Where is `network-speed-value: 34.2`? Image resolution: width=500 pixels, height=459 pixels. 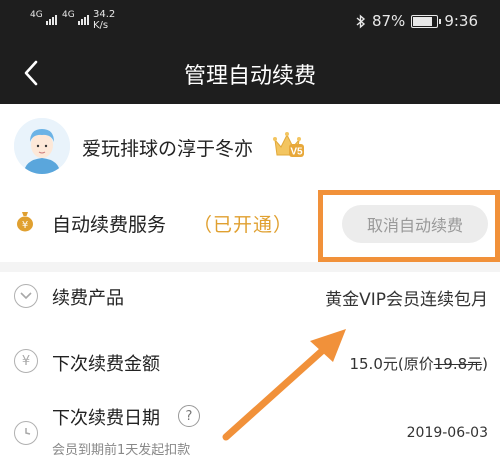 network-speed-value: 34.2 is located at coordinates (104, 14).